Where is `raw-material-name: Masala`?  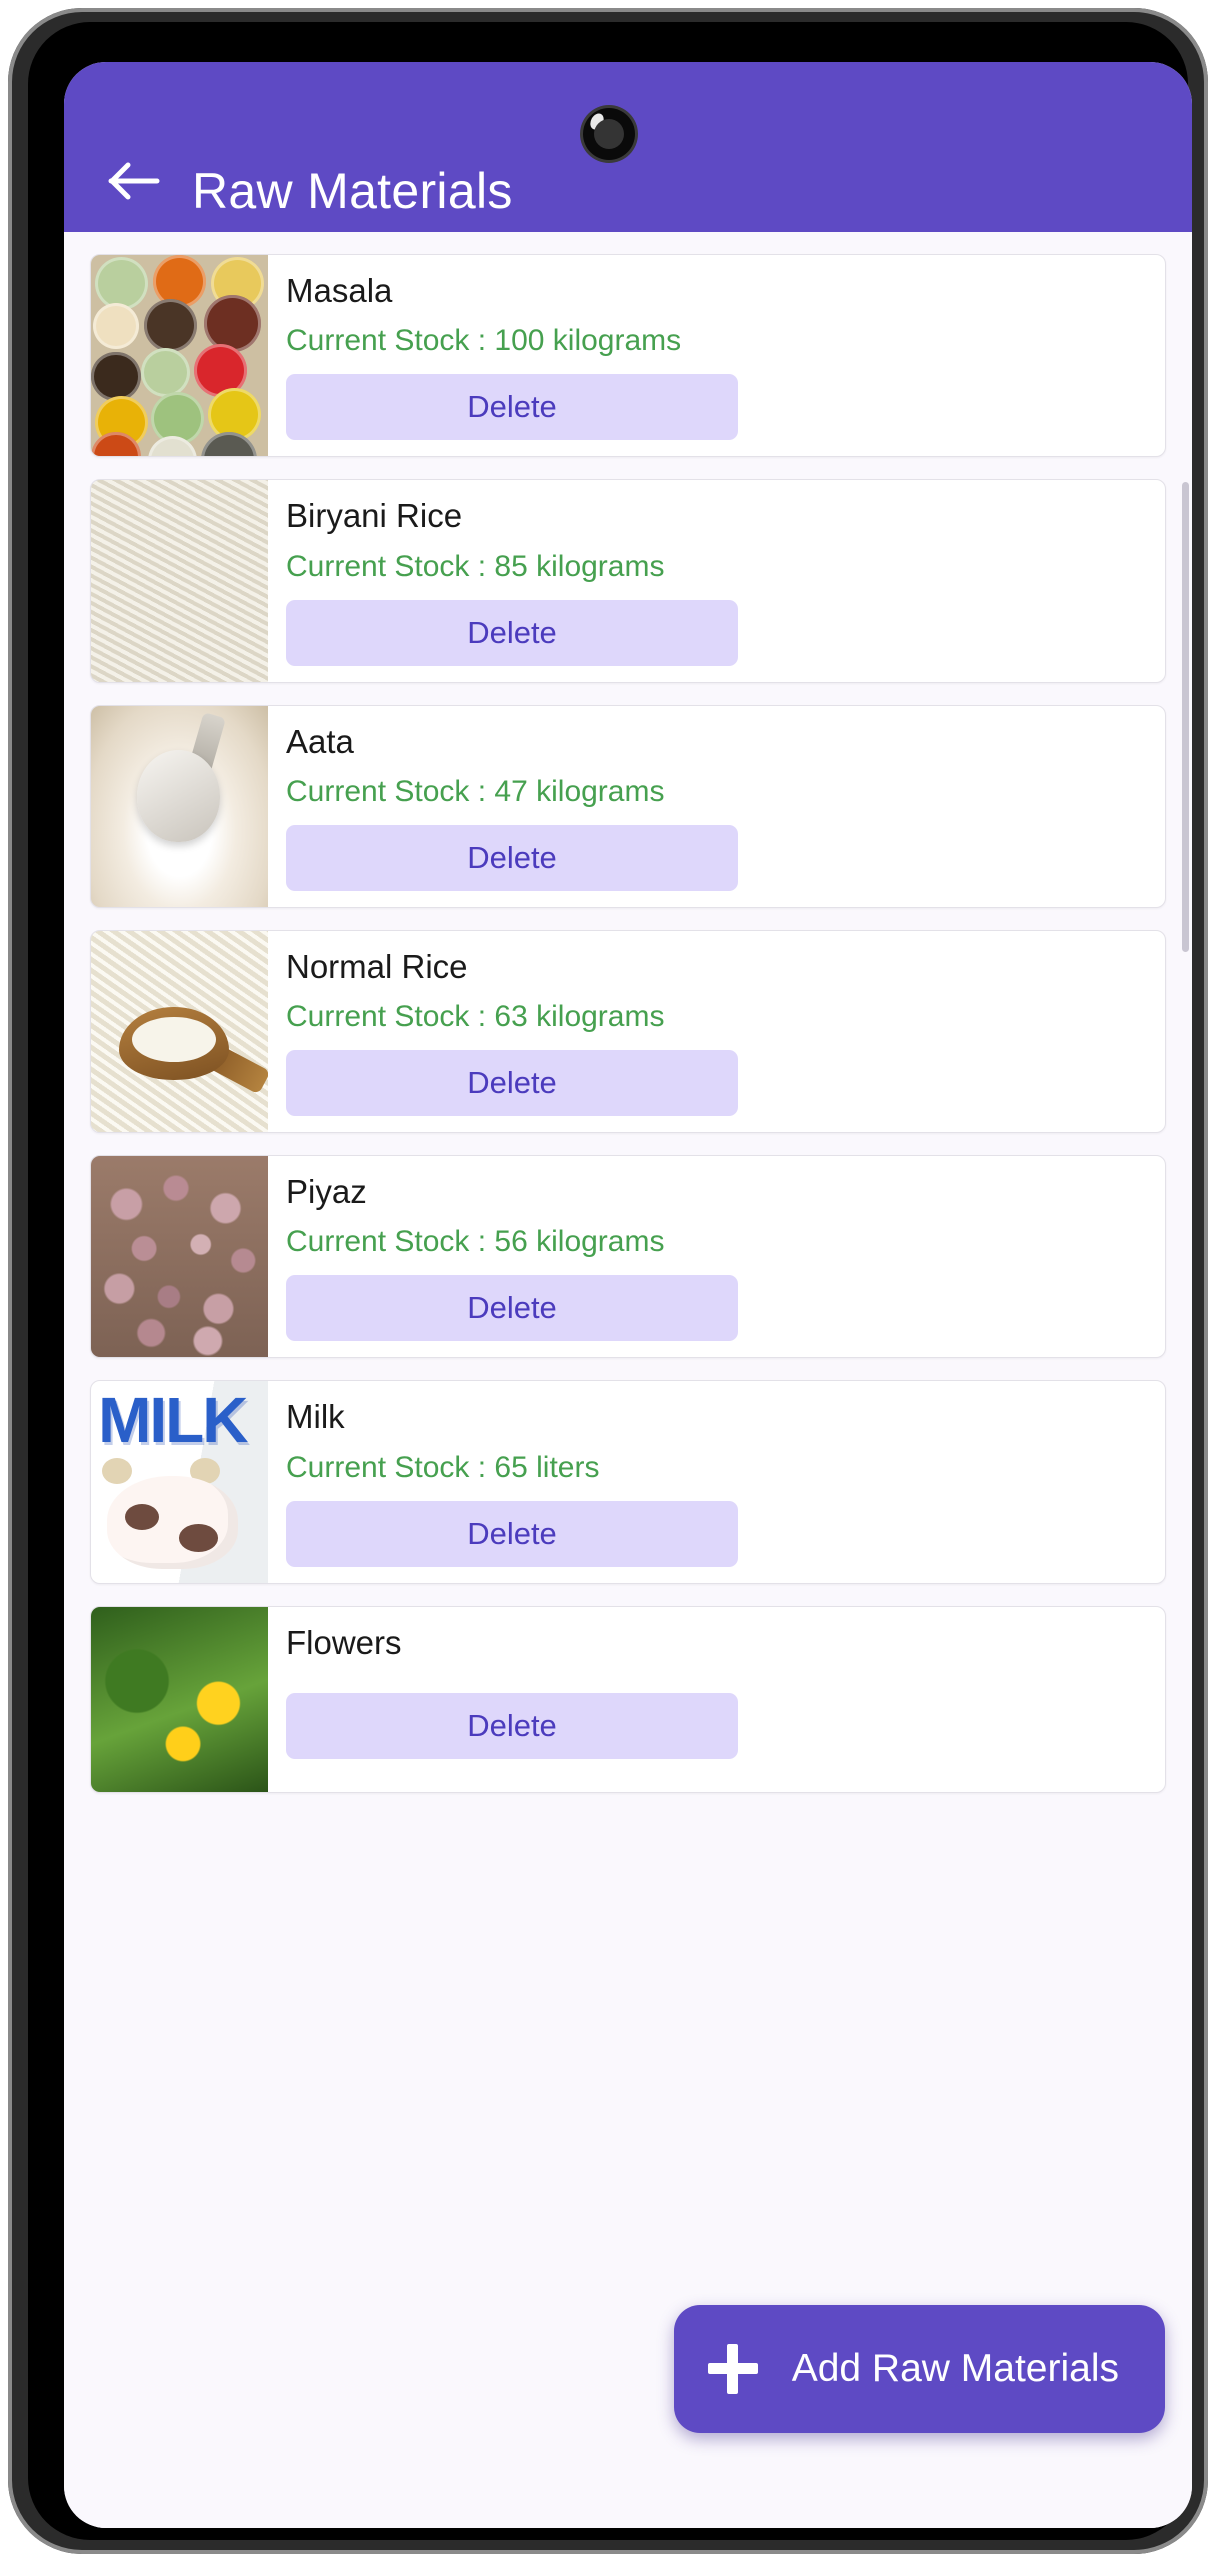
raw-material-name: Masala is located at coordinates (339, 290).